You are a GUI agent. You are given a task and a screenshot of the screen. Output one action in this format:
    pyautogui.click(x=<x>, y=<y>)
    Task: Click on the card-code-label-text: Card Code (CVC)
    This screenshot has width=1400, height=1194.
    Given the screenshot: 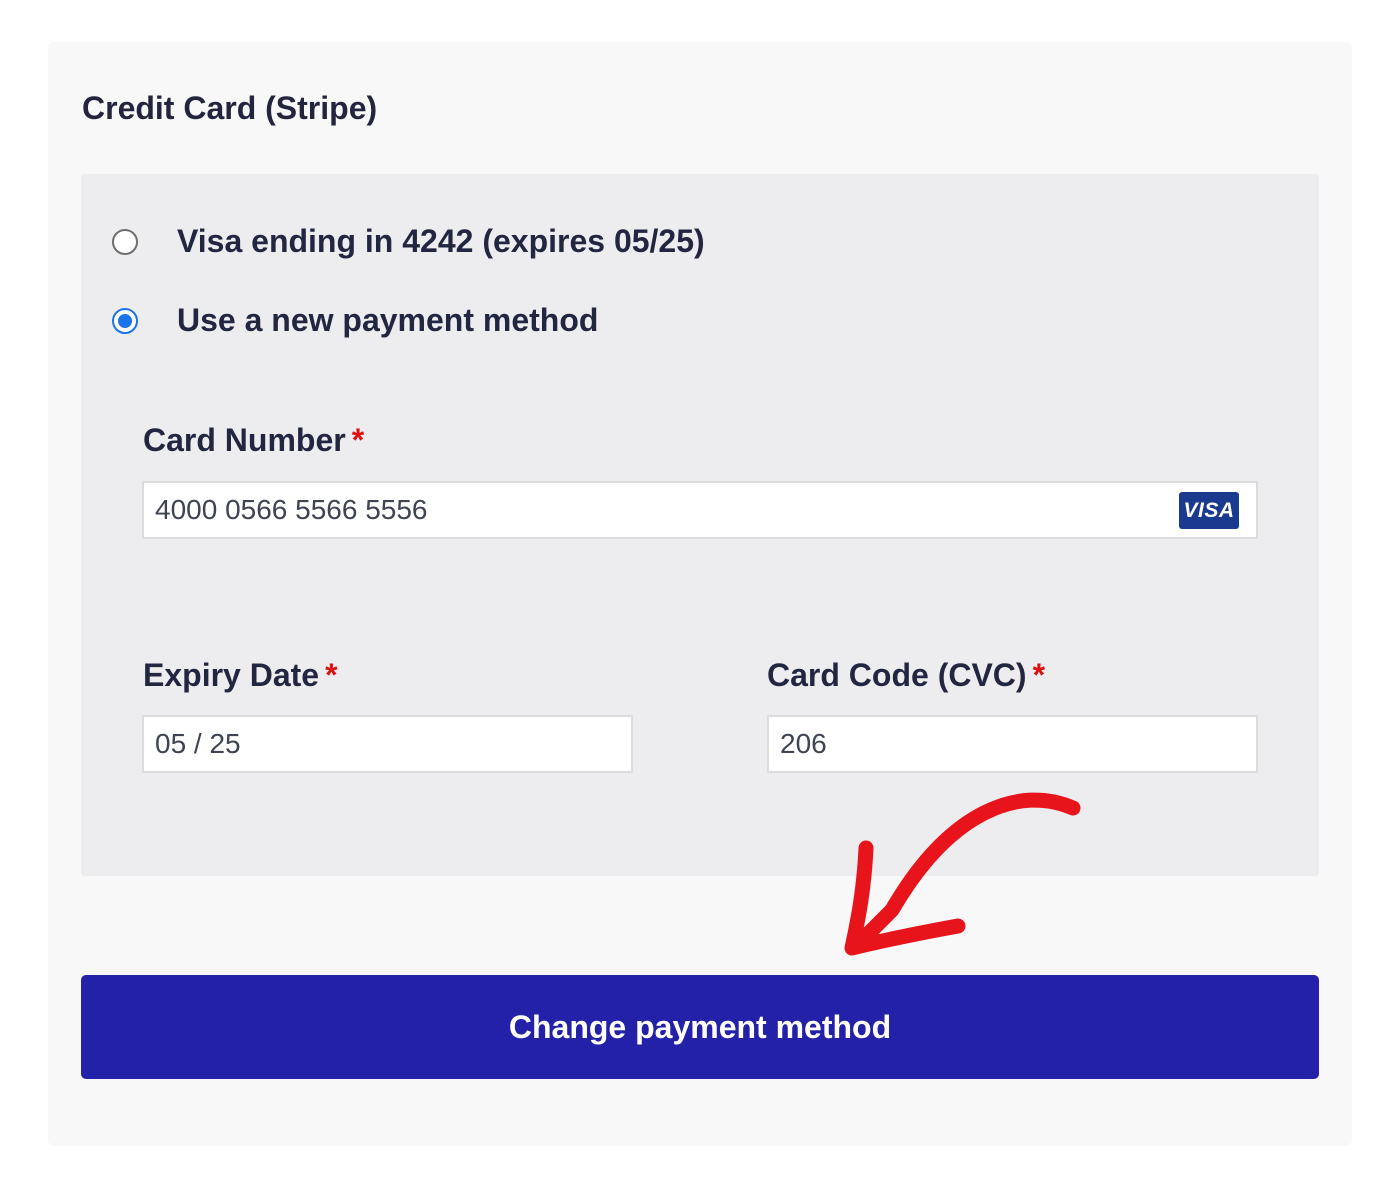 What is the action you would take?
    pyautogui.click(x=897, y=675)
    